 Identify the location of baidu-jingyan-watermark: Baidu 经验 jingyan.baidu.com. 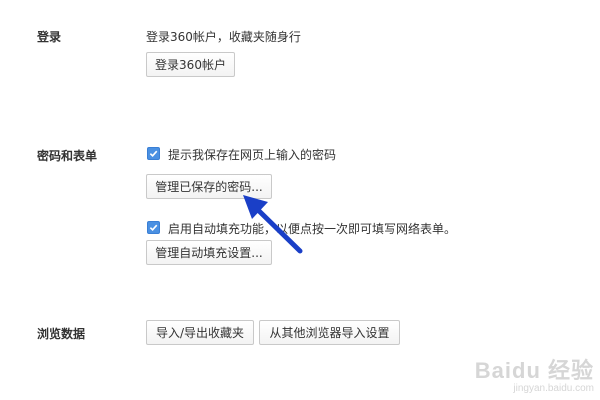
(534, 373).